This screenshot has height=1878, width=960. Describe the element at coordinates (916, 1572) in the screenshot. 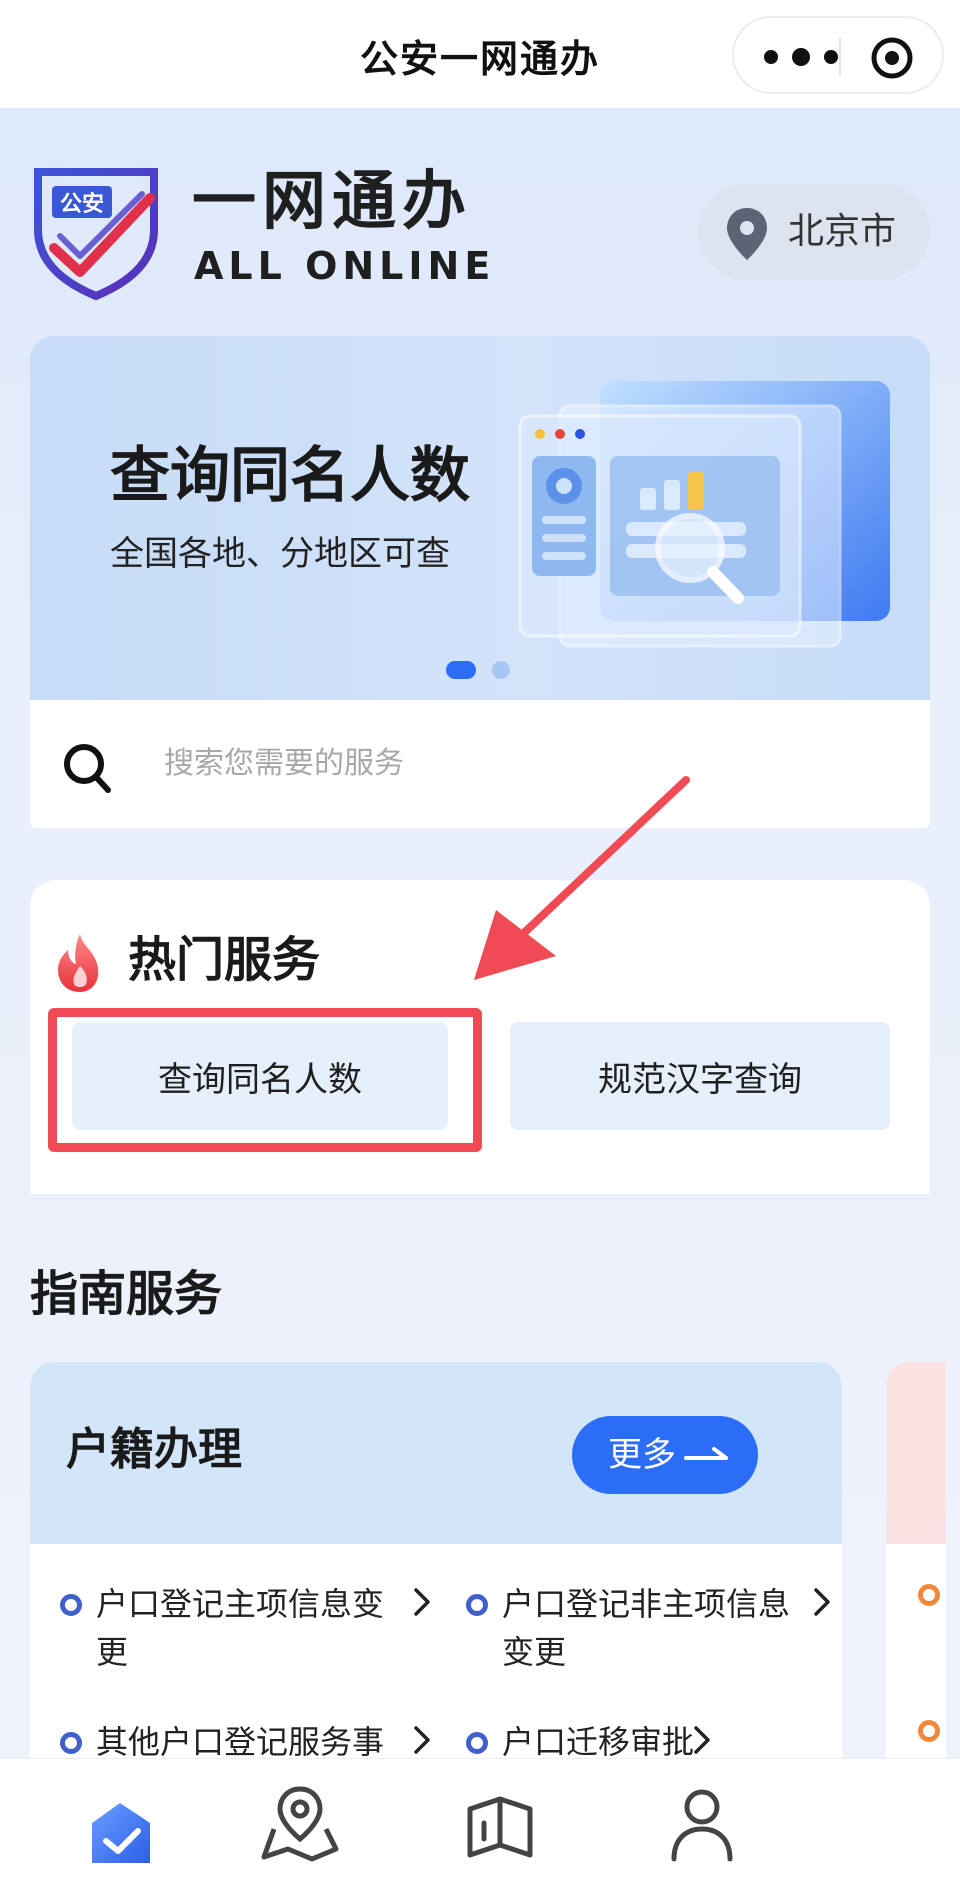

I see `guide-card-next` at that location.